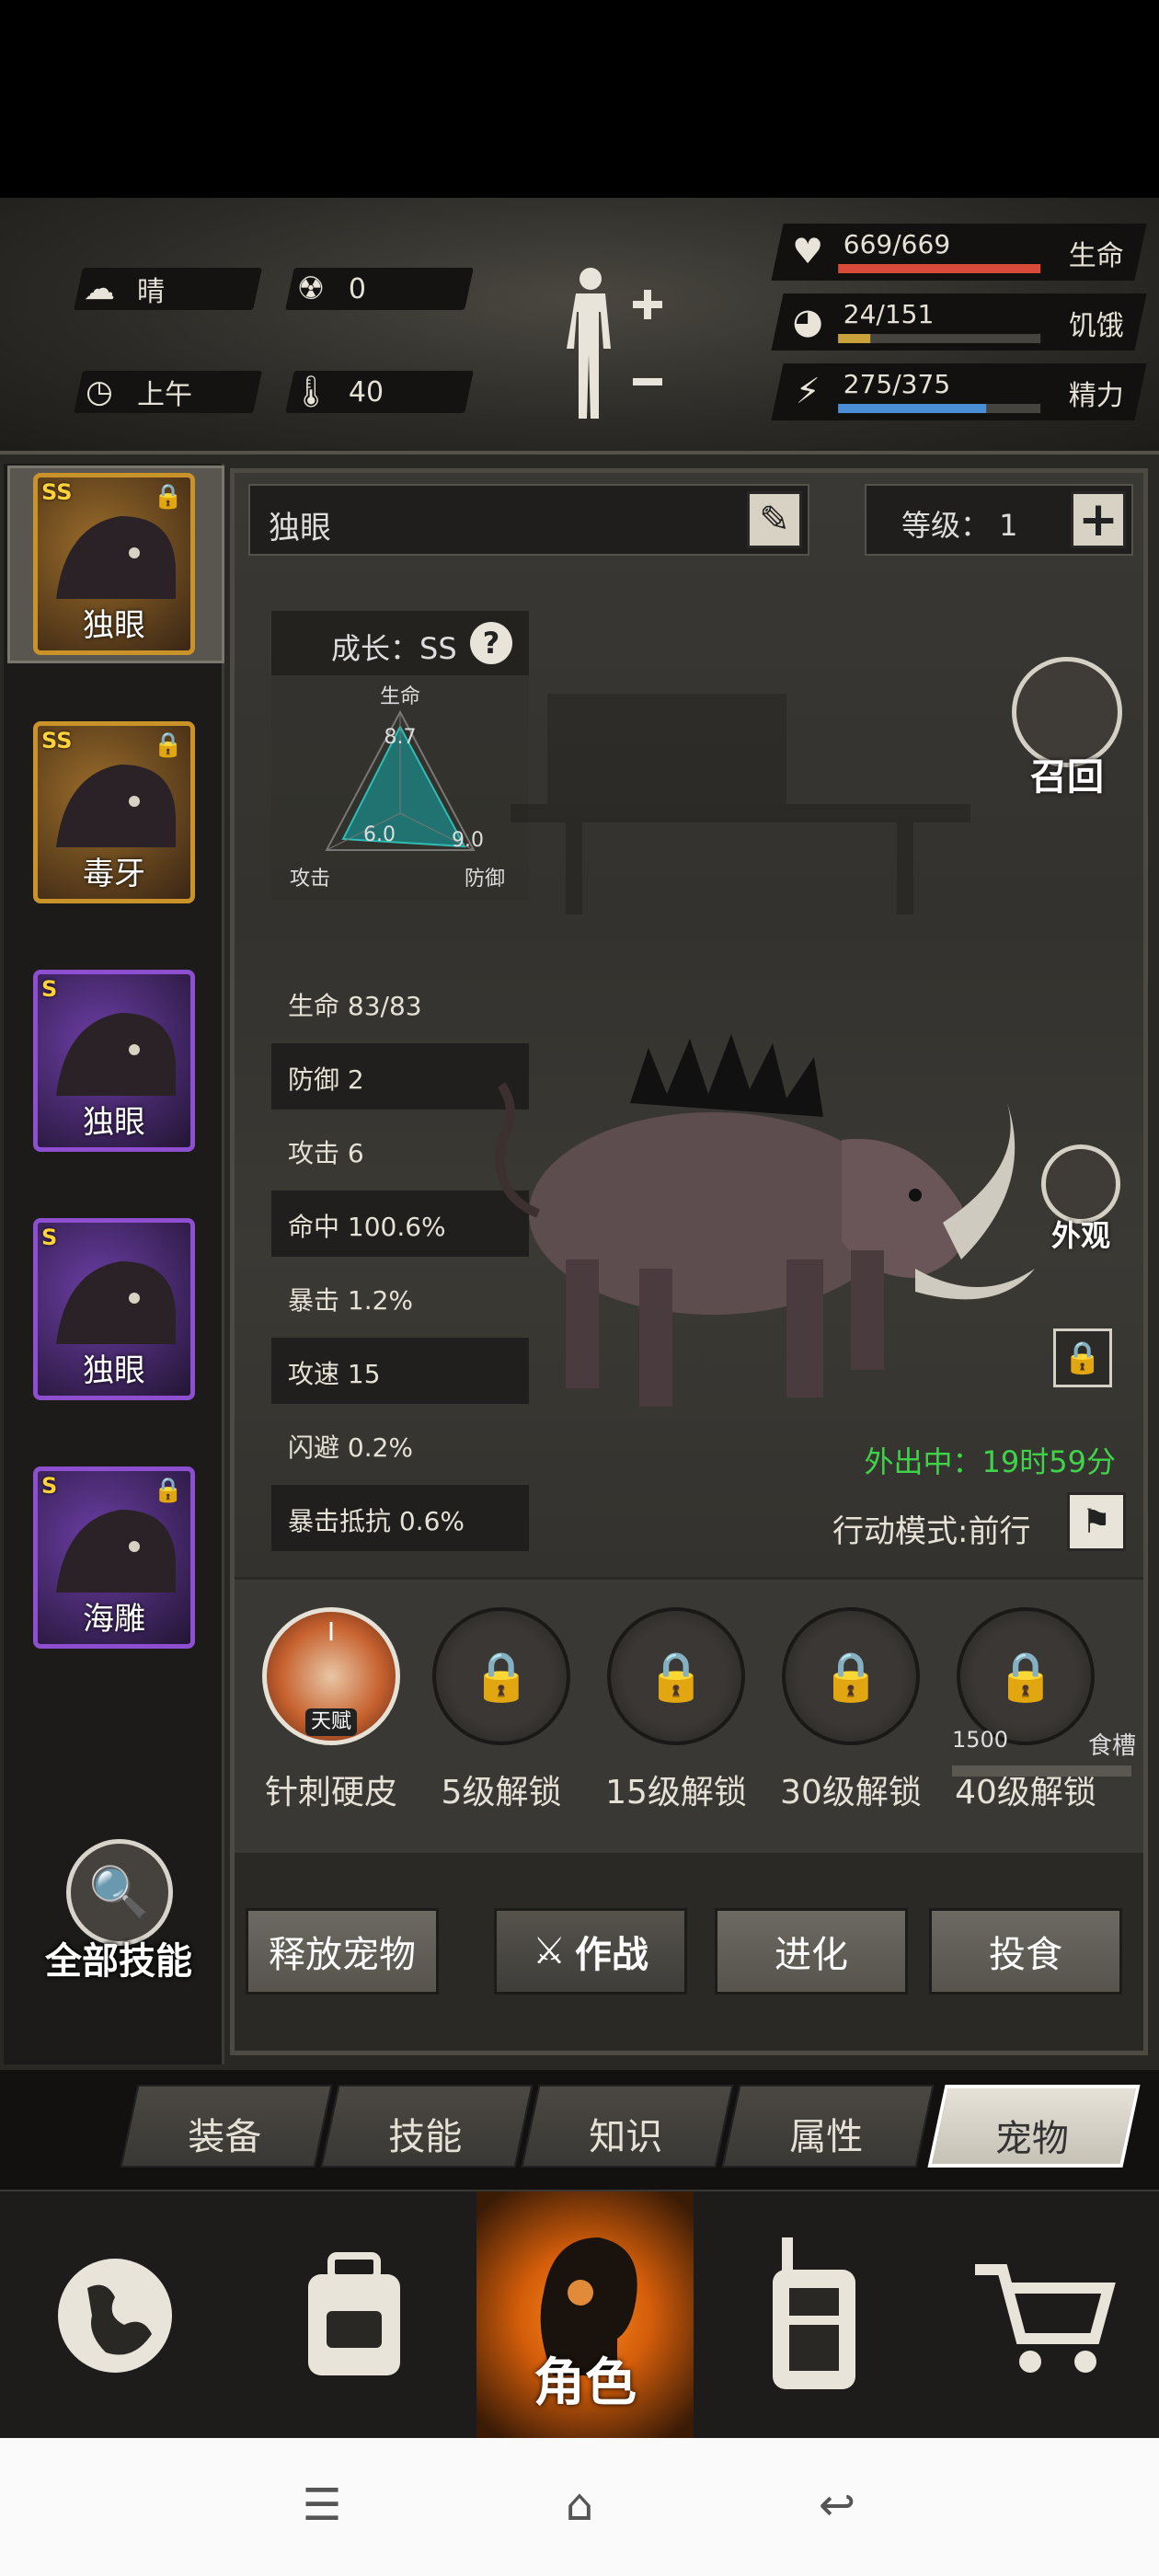 This screenshot has width=1159, height=2576. I want to click on locked-skill-slot: 🔒 40级解锁, so click(1025, 1710).